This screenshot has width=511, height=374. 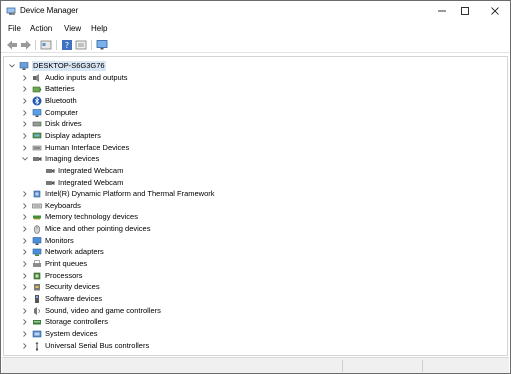 I want to click on back-arrow-icon, so click(x=12, y=45).